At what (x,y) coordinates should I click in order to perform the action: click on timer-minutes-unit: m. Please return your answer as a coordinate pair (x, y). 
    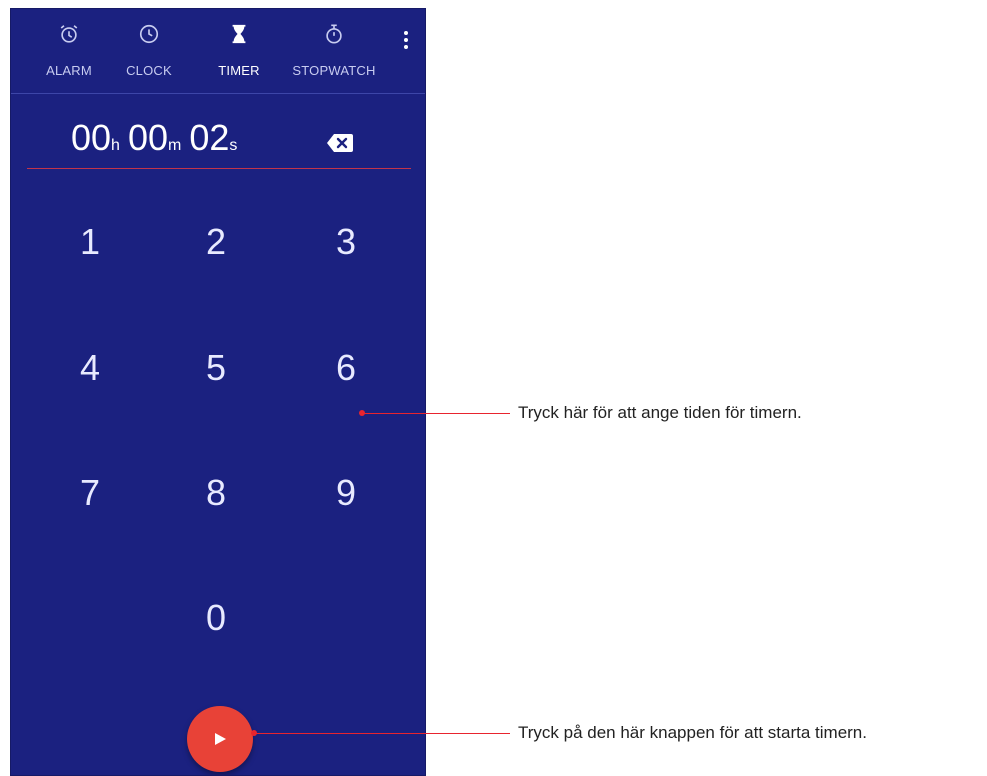
    Looking at the image, I should click on (175, 145).